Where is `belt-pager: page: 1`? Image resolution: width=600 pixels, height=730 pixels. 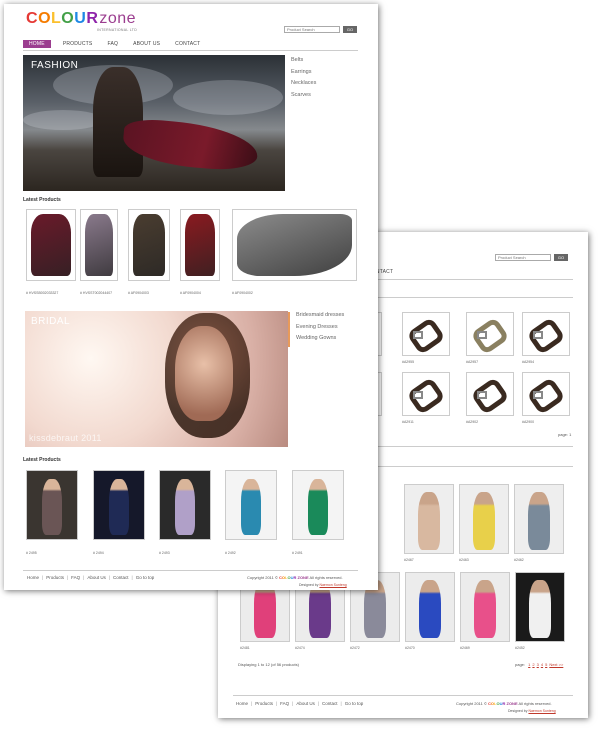 belt-pager: page: 1 is located at coordinates (565, 434).